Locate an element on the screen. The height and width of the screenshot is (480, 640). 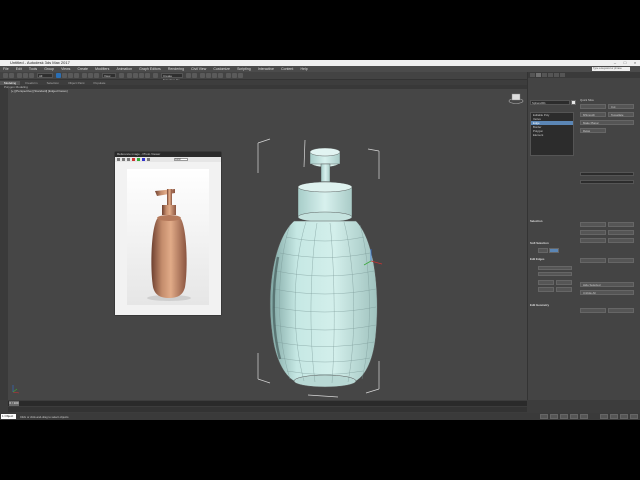
object-name-field: Sphere001 is located at coordinates (550, 102).